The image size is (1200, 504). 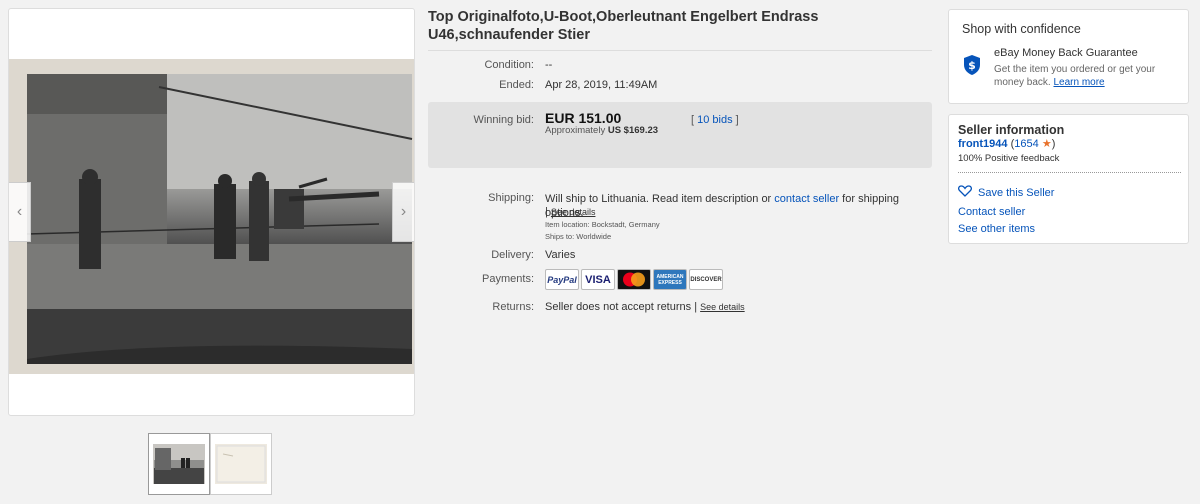 I want to click on approx-value: US $169.23, so click(x=633, y=130).